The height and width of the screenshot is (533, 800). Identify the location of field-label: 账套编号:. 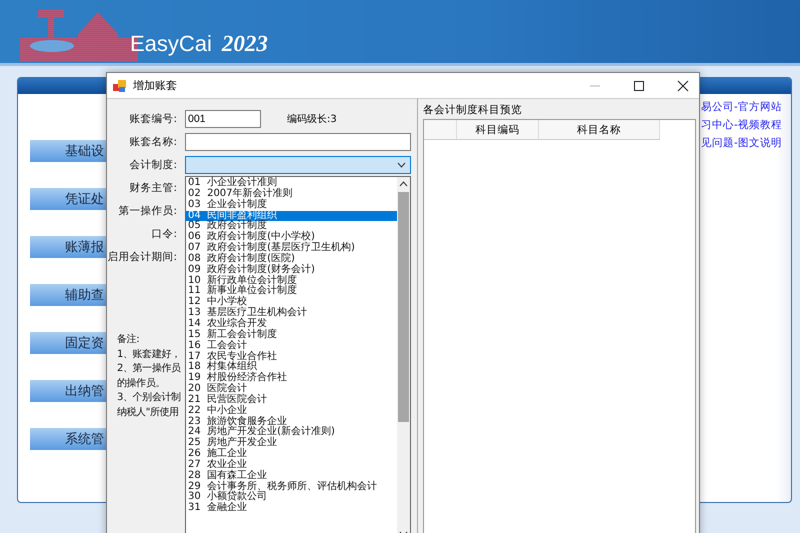
(152, 119).